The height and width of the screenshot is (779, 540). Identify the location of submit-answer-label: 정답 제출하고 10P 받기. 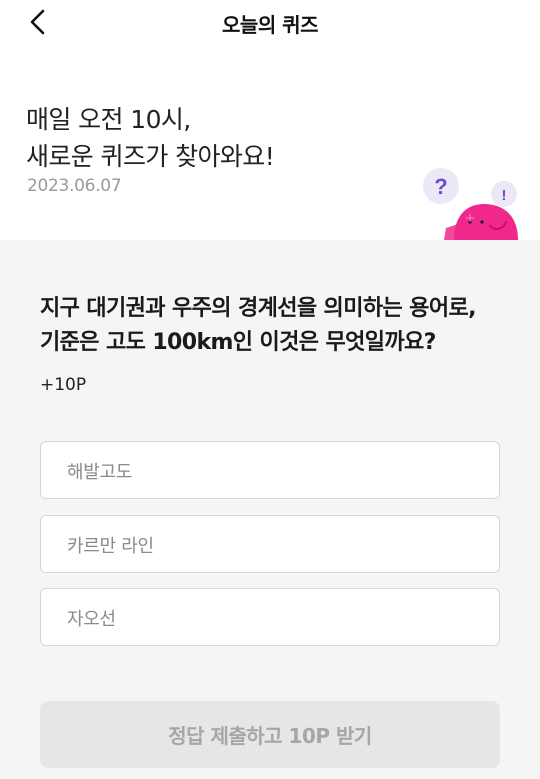
(270, 736).